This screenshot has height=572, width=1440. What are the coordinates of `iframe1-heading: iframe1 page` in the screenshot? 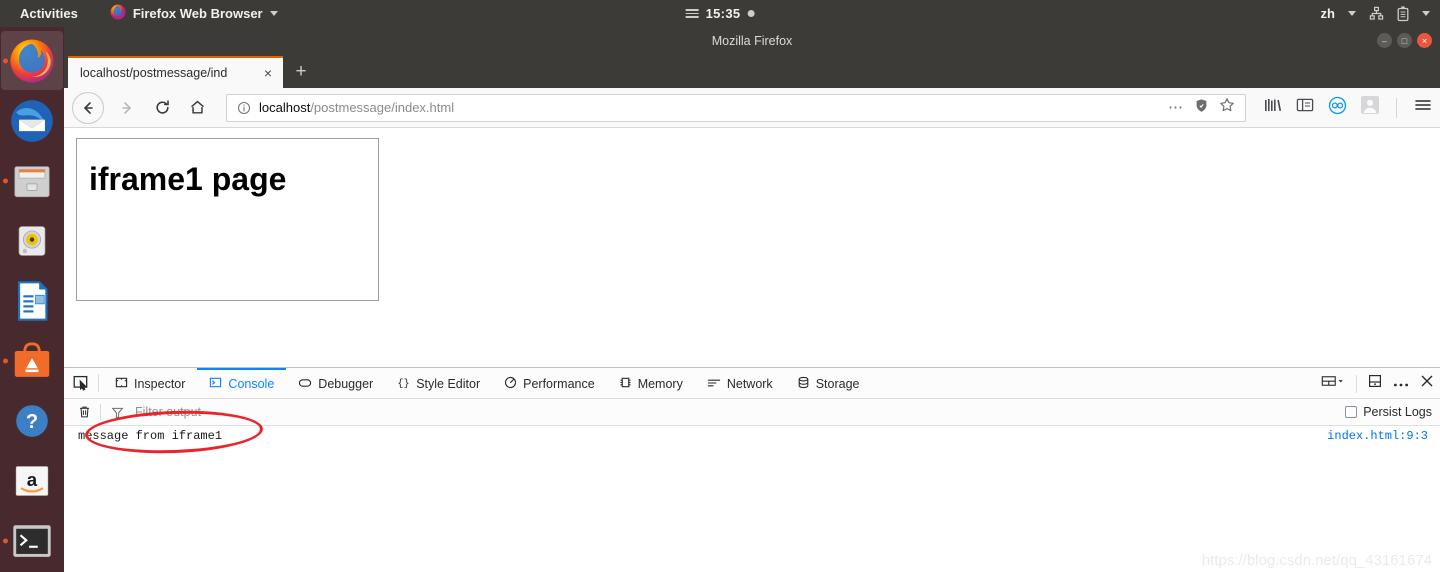 It's located at (188, 179).